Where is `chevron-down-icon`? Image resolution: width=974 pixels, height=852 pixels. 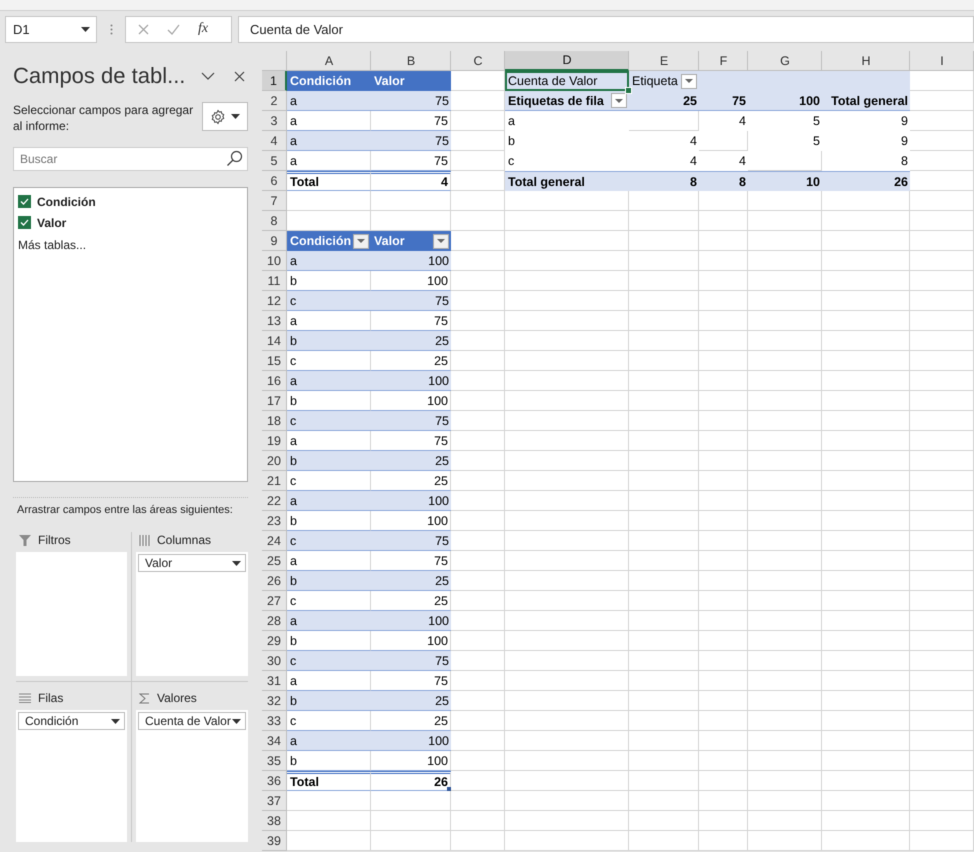
chevron-down-icon is located at coordinates (208, 76).